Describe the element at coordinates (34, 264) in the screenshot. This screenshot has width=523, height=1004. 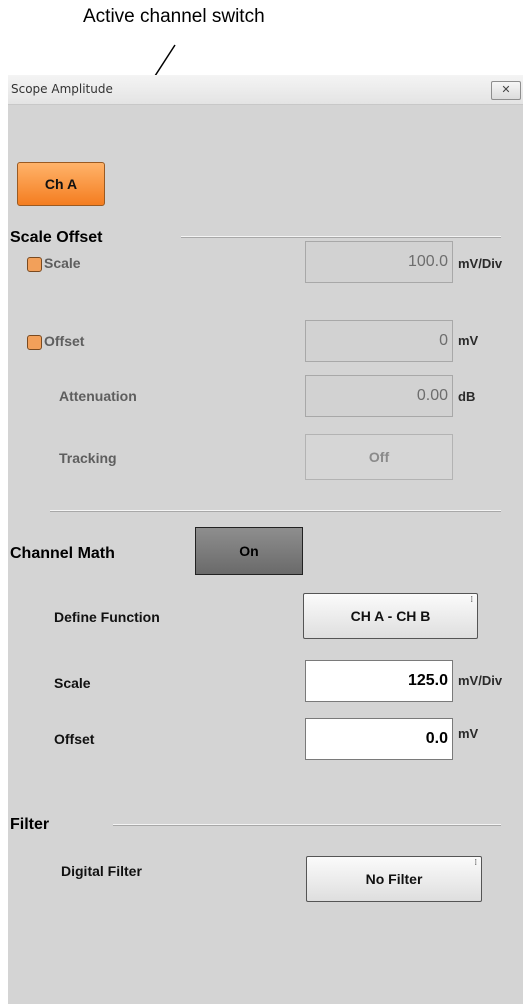
I see `scale-checkbox` at that location.